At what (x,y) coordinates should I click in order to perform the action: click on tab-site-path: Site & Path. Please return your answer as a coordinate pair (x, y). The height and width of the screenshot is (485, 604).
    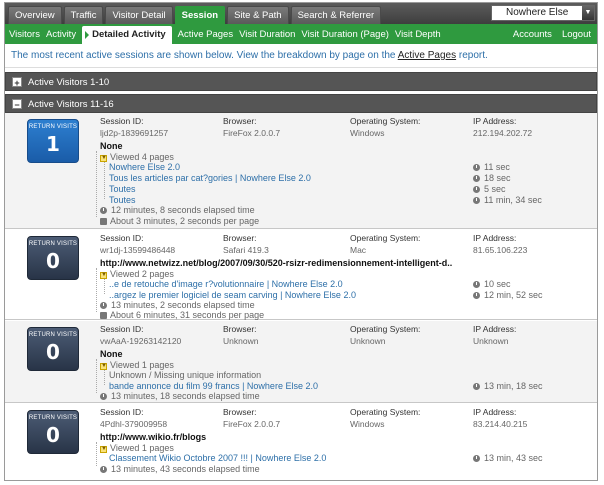
    Looking at the image, I should click on (258, 15).